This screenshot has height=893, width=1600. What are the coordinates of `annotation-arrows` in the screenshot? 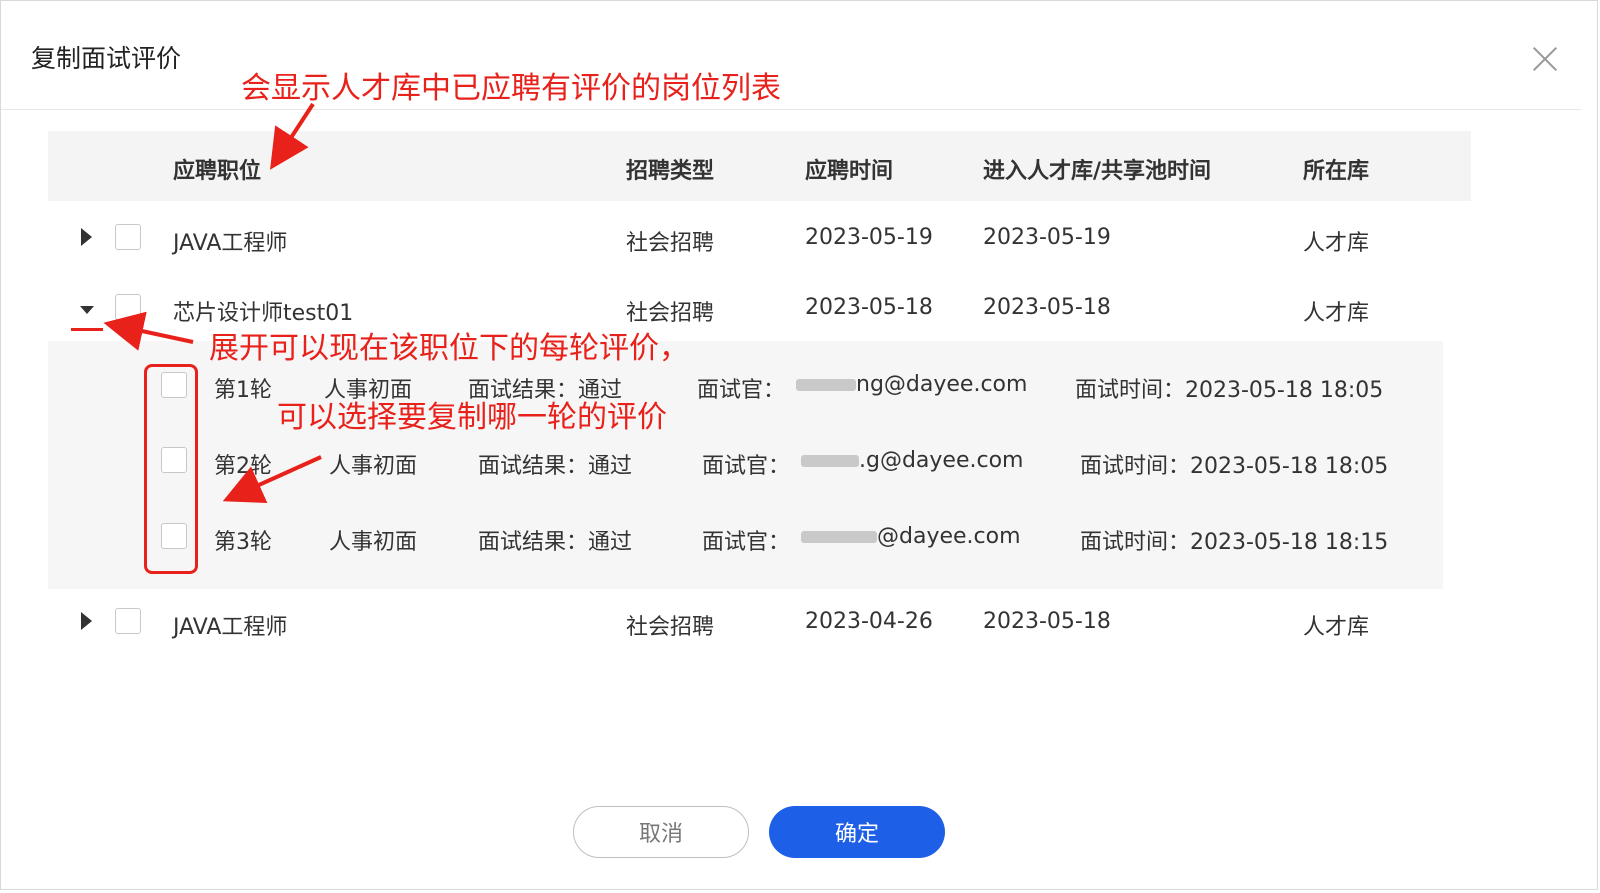 It's located at (212, 303).